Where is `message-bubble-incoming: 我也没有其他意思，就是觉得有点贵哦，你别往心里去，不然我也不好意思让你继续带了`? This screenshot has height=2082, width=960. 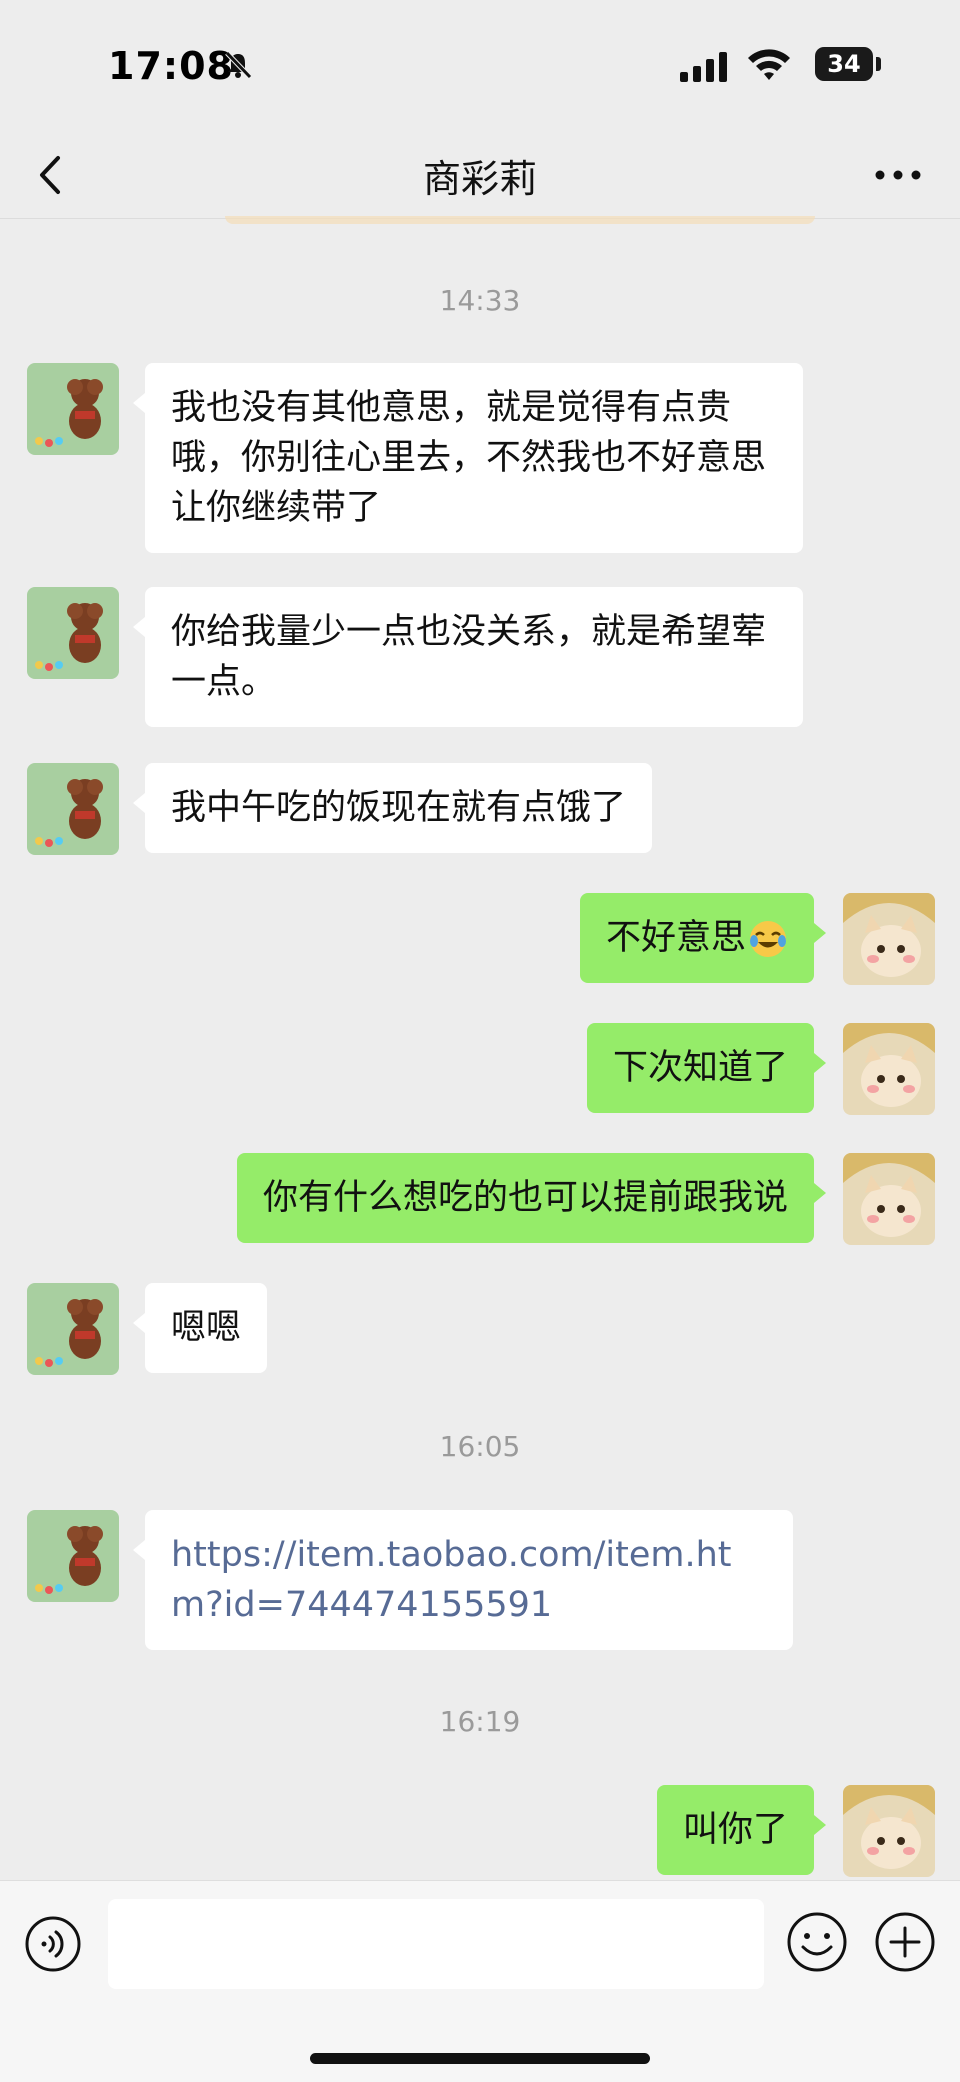 message-bubble-incoming: 我也没有其他意思，就是觉得有点贵哦，你别往心里去，不然我也不好意思让你继续带了 is located at coordinates (468, 458).